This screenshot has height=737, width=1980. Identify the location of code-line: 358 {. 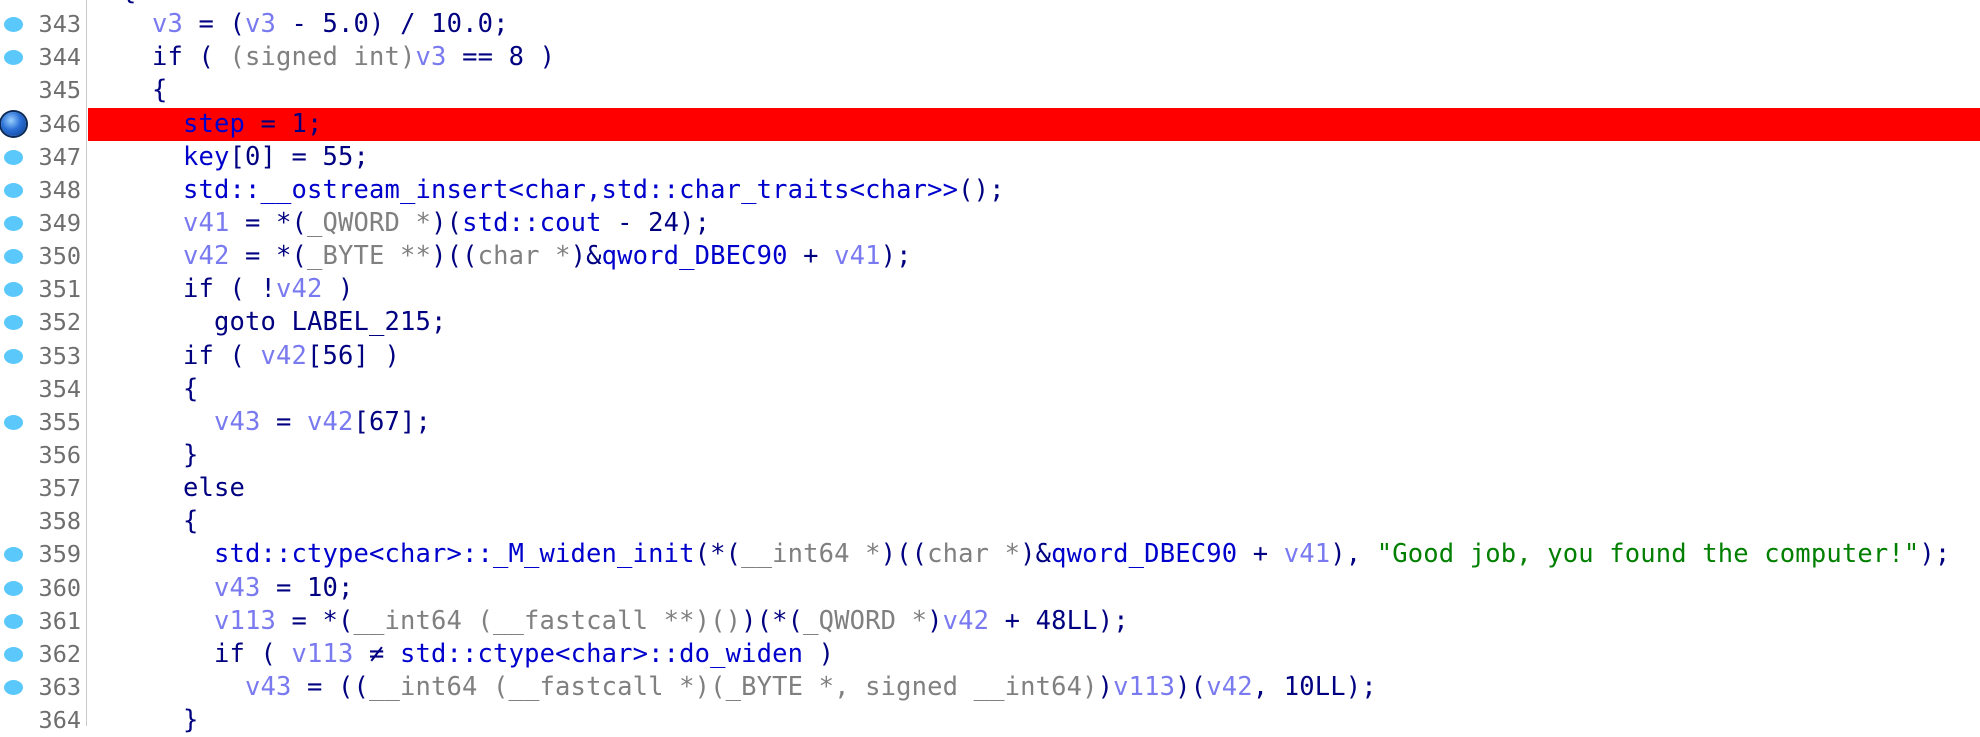
(990, 521).